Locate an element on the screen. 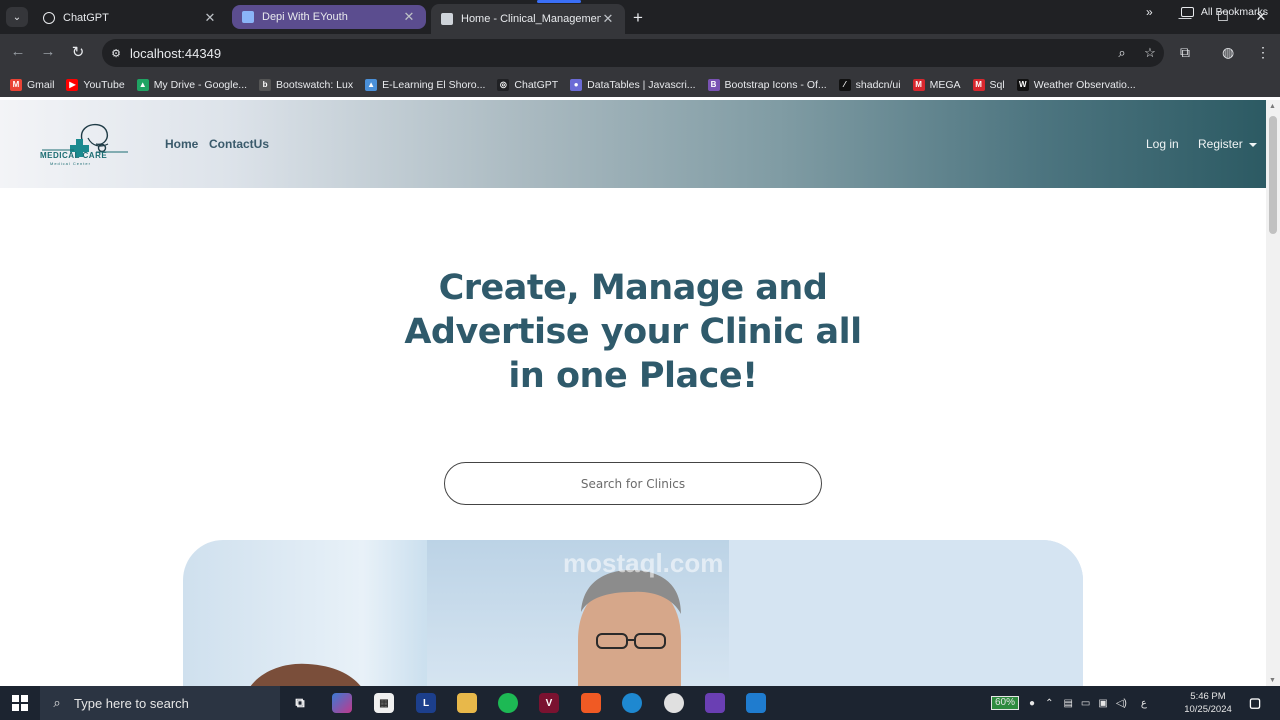 This screenshot has width=1280, height=720. bookmark-favicon-icon: ▶ is located at coordinates (72, 84).